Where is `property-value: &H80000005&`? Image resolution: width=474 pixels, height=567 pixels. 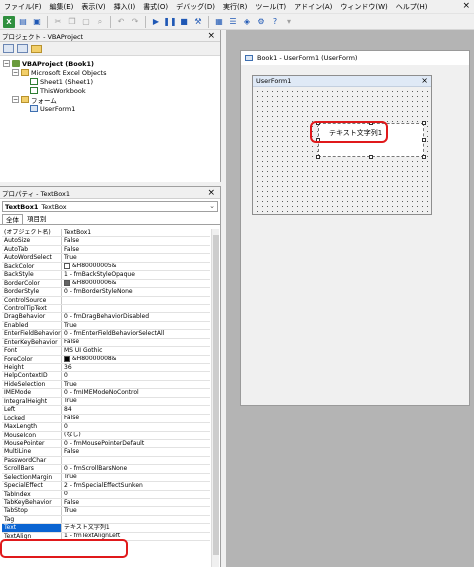
property-value: &H80000005& is located at coordinates (136, 266).